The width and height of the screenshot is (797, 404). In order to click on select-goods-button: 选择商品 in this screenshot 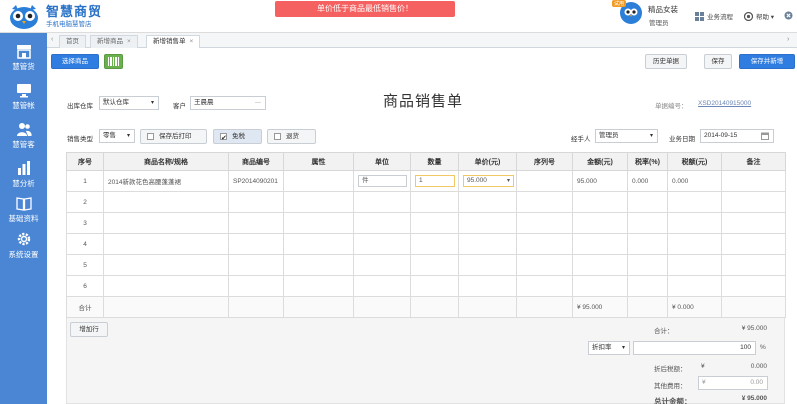, I will do `click(75, 61)`.